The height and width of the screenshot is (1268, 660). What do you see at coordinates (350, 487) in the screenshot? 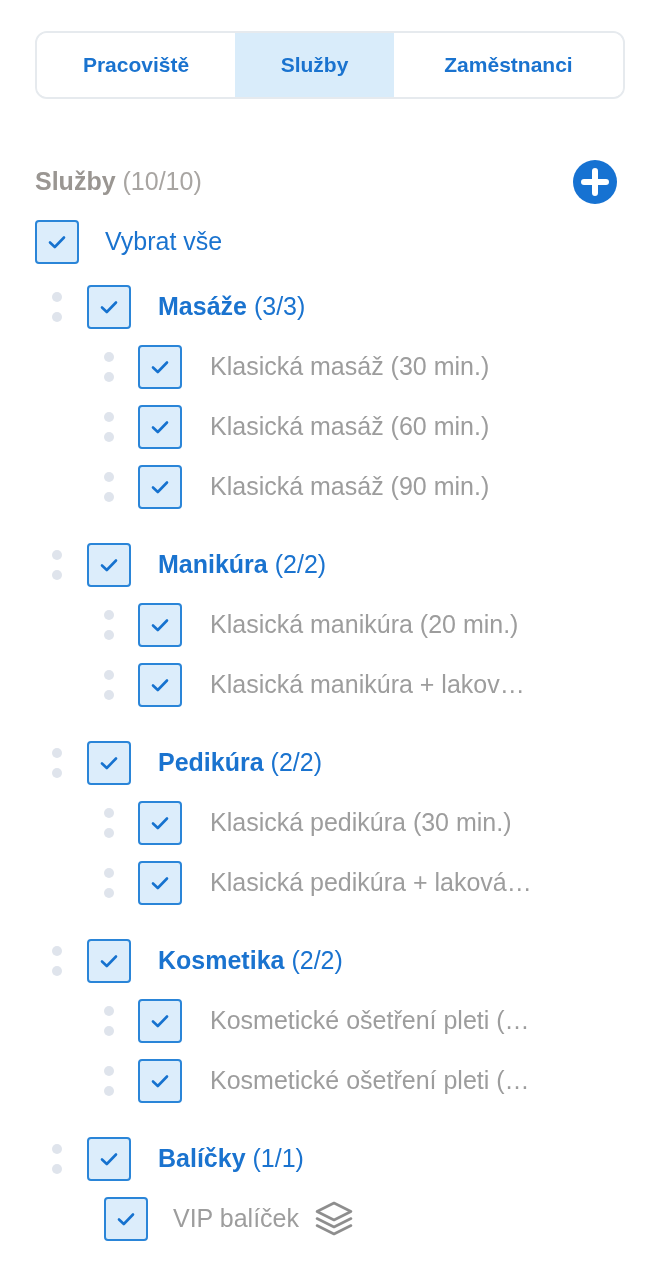
I see `service-label: Klasická masáž (90 min.)` at bounding box center [350, 487].